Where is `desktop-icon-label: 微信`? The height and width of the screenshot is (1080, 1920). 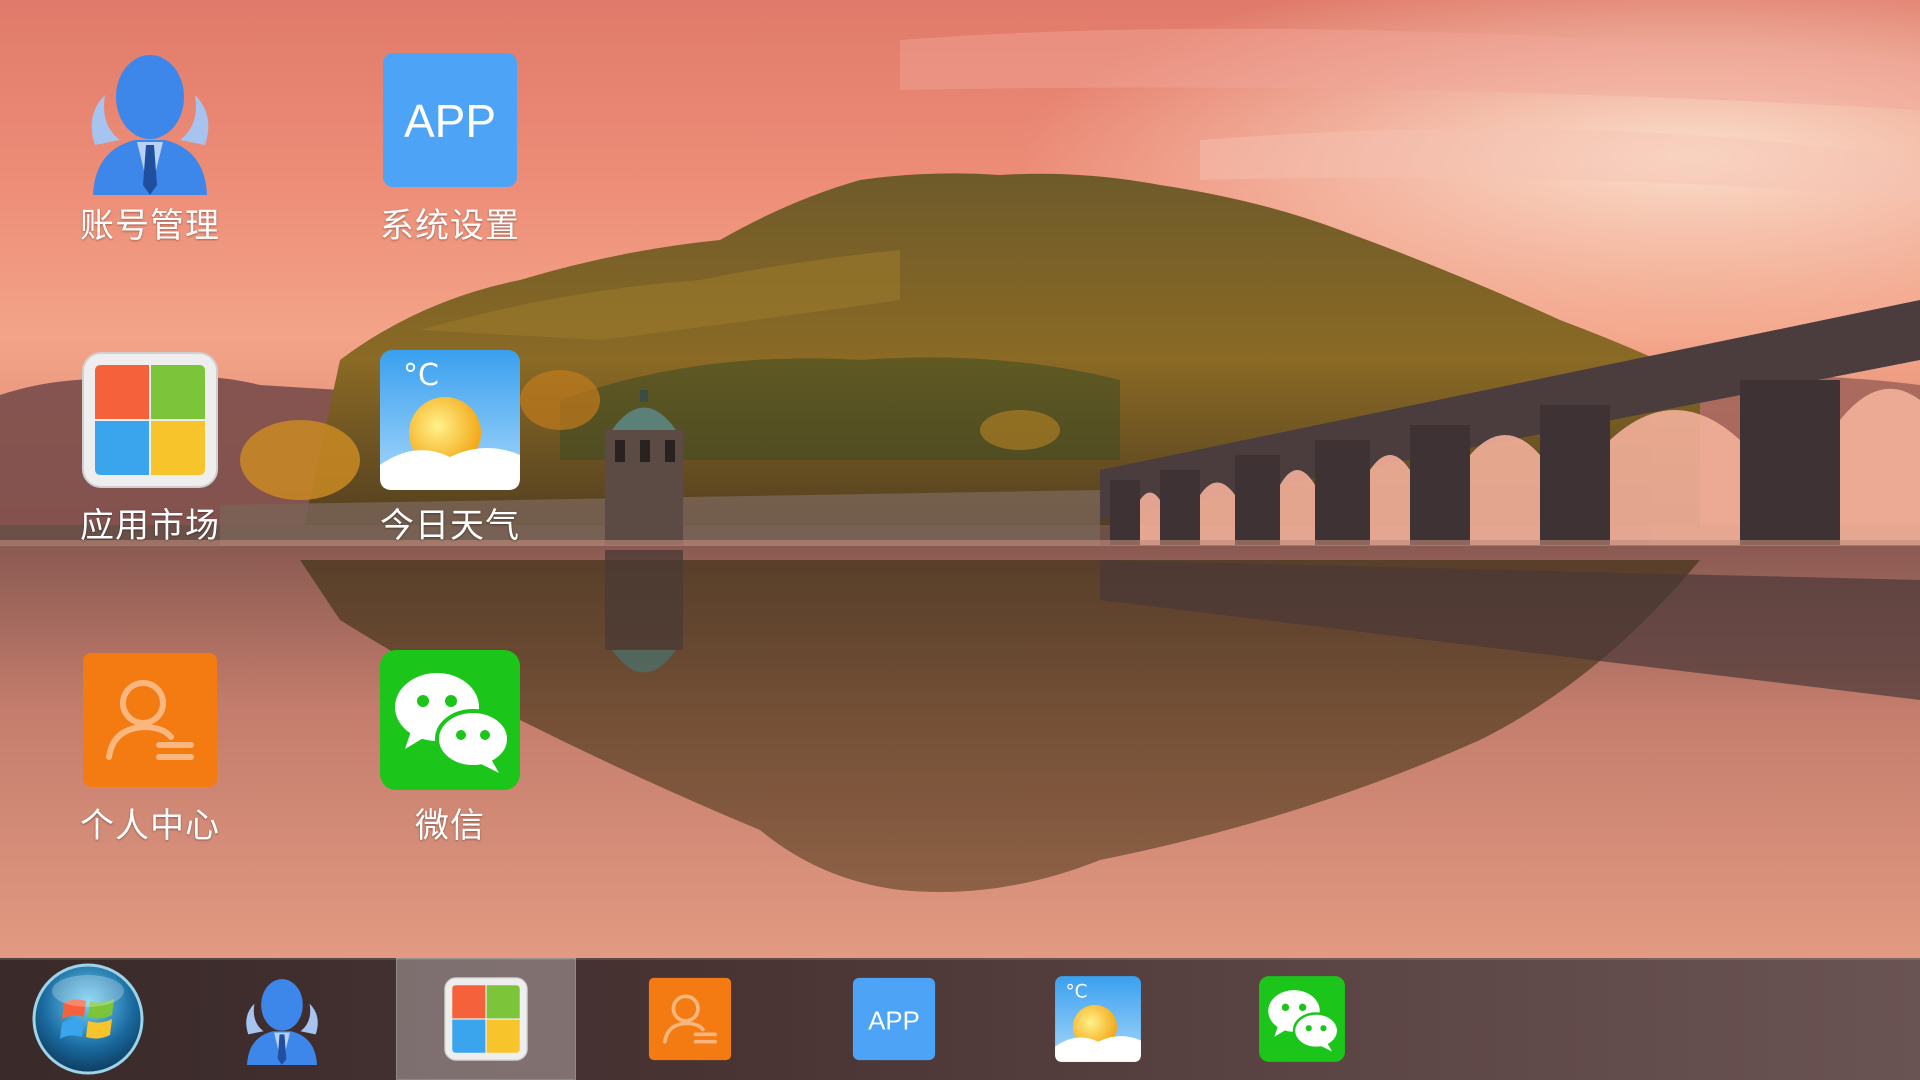 desktop-icon-label: 微信 is located at coordinates (450, 826).